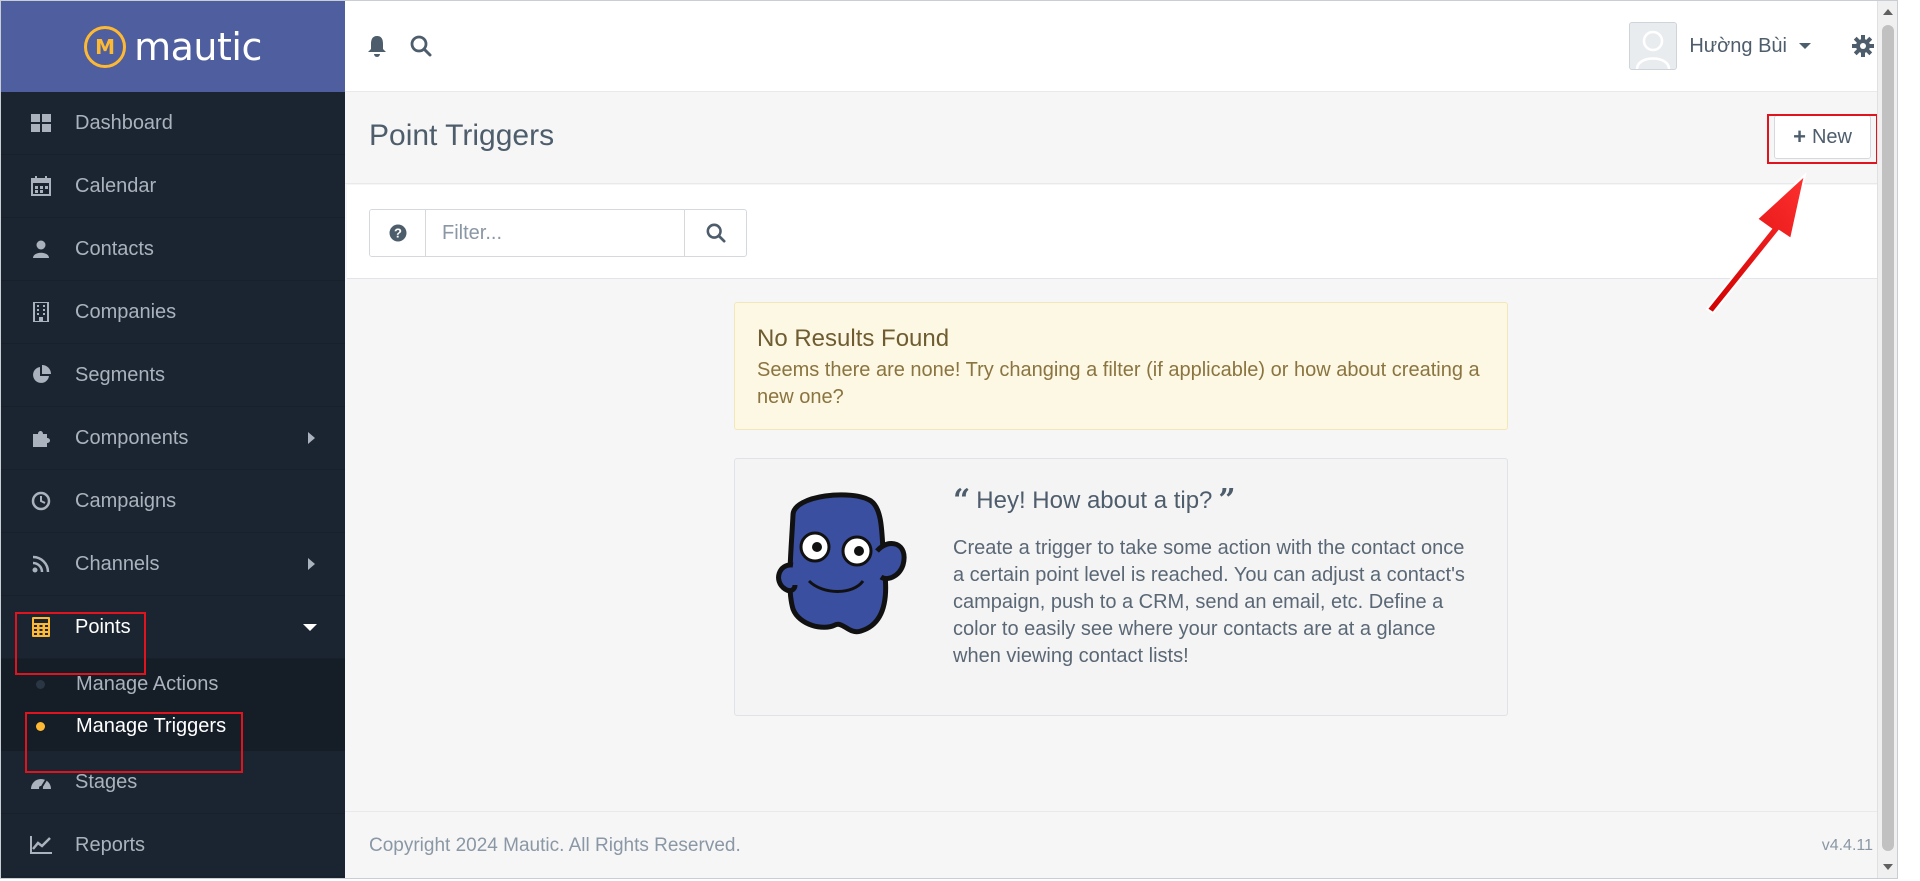 The image size is (1920, 881). What do you see at coordinates (114, 248) in the screenshot?
I see `sidebar-item-label: Contacts` at bounding box center [114, 248].